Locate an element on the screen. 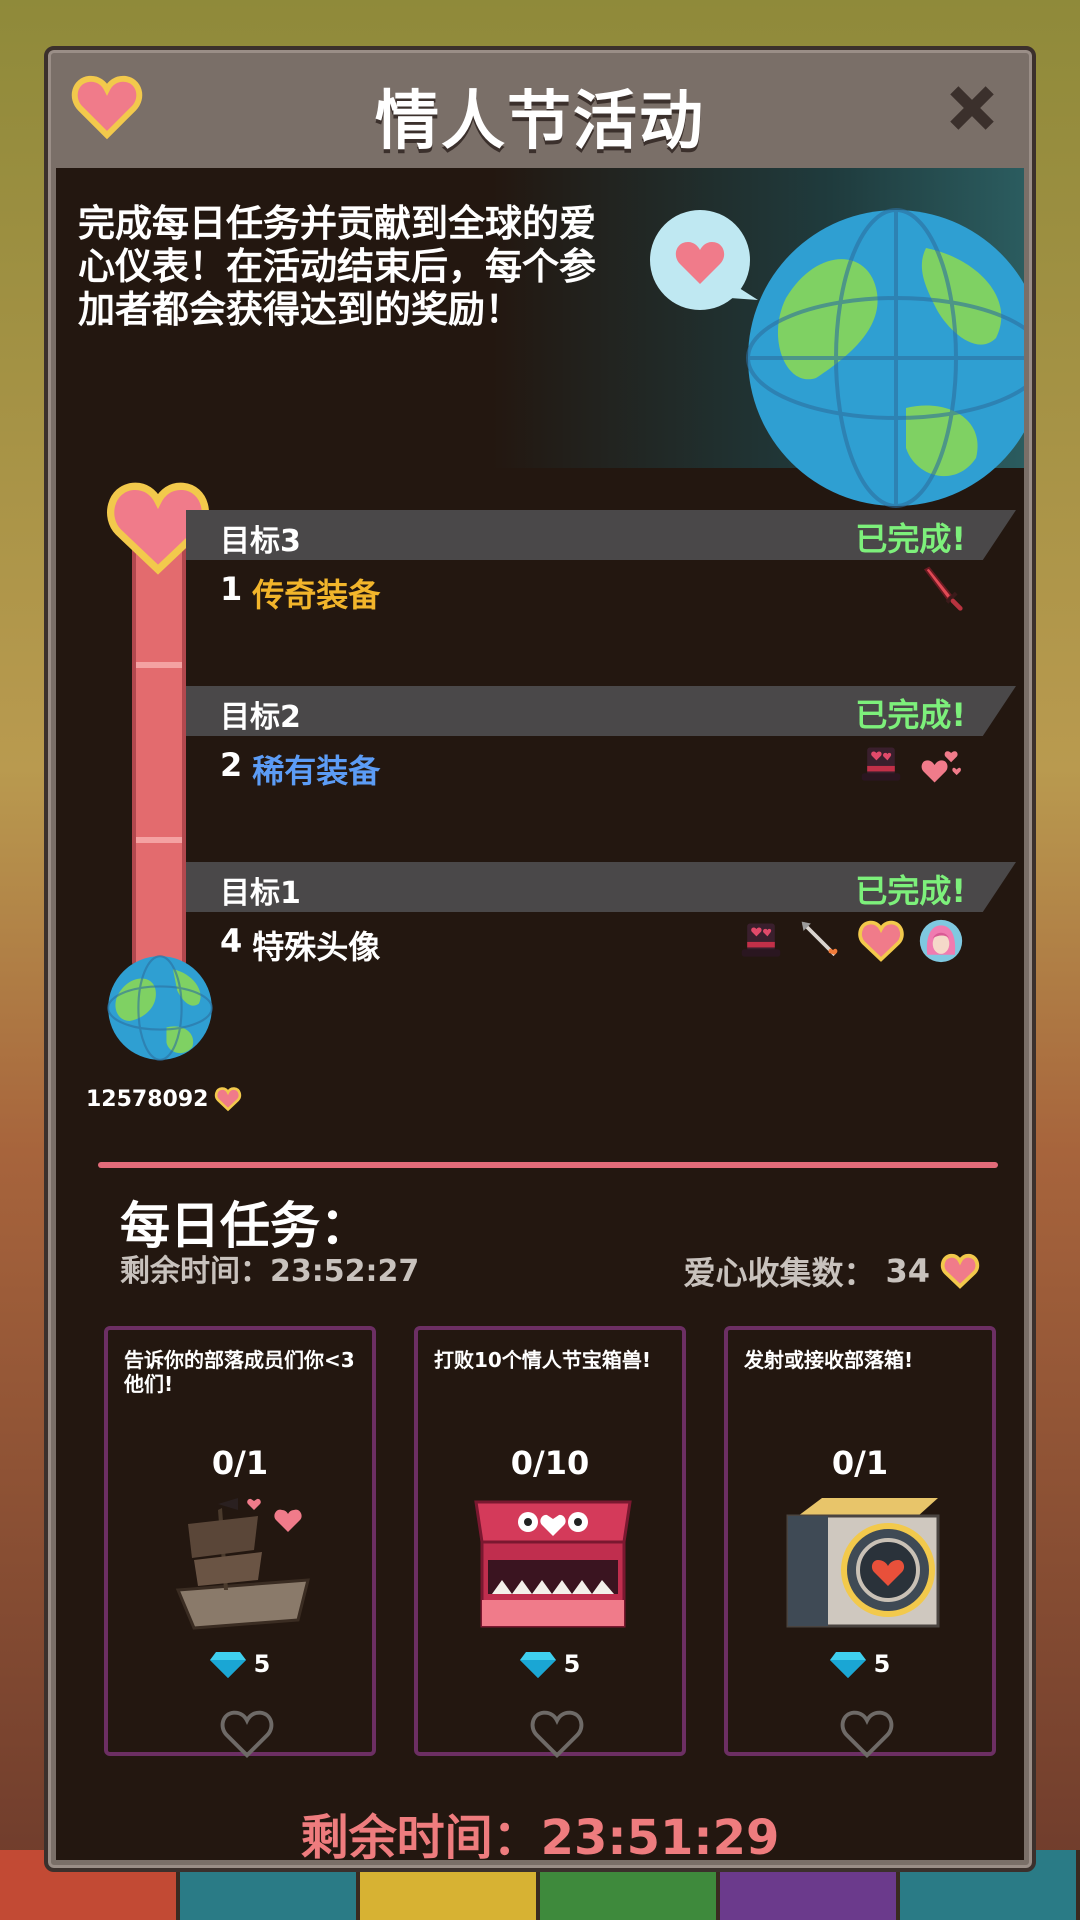  goal-reward: 2 稀有装备 is located at coordinates (300, 769).